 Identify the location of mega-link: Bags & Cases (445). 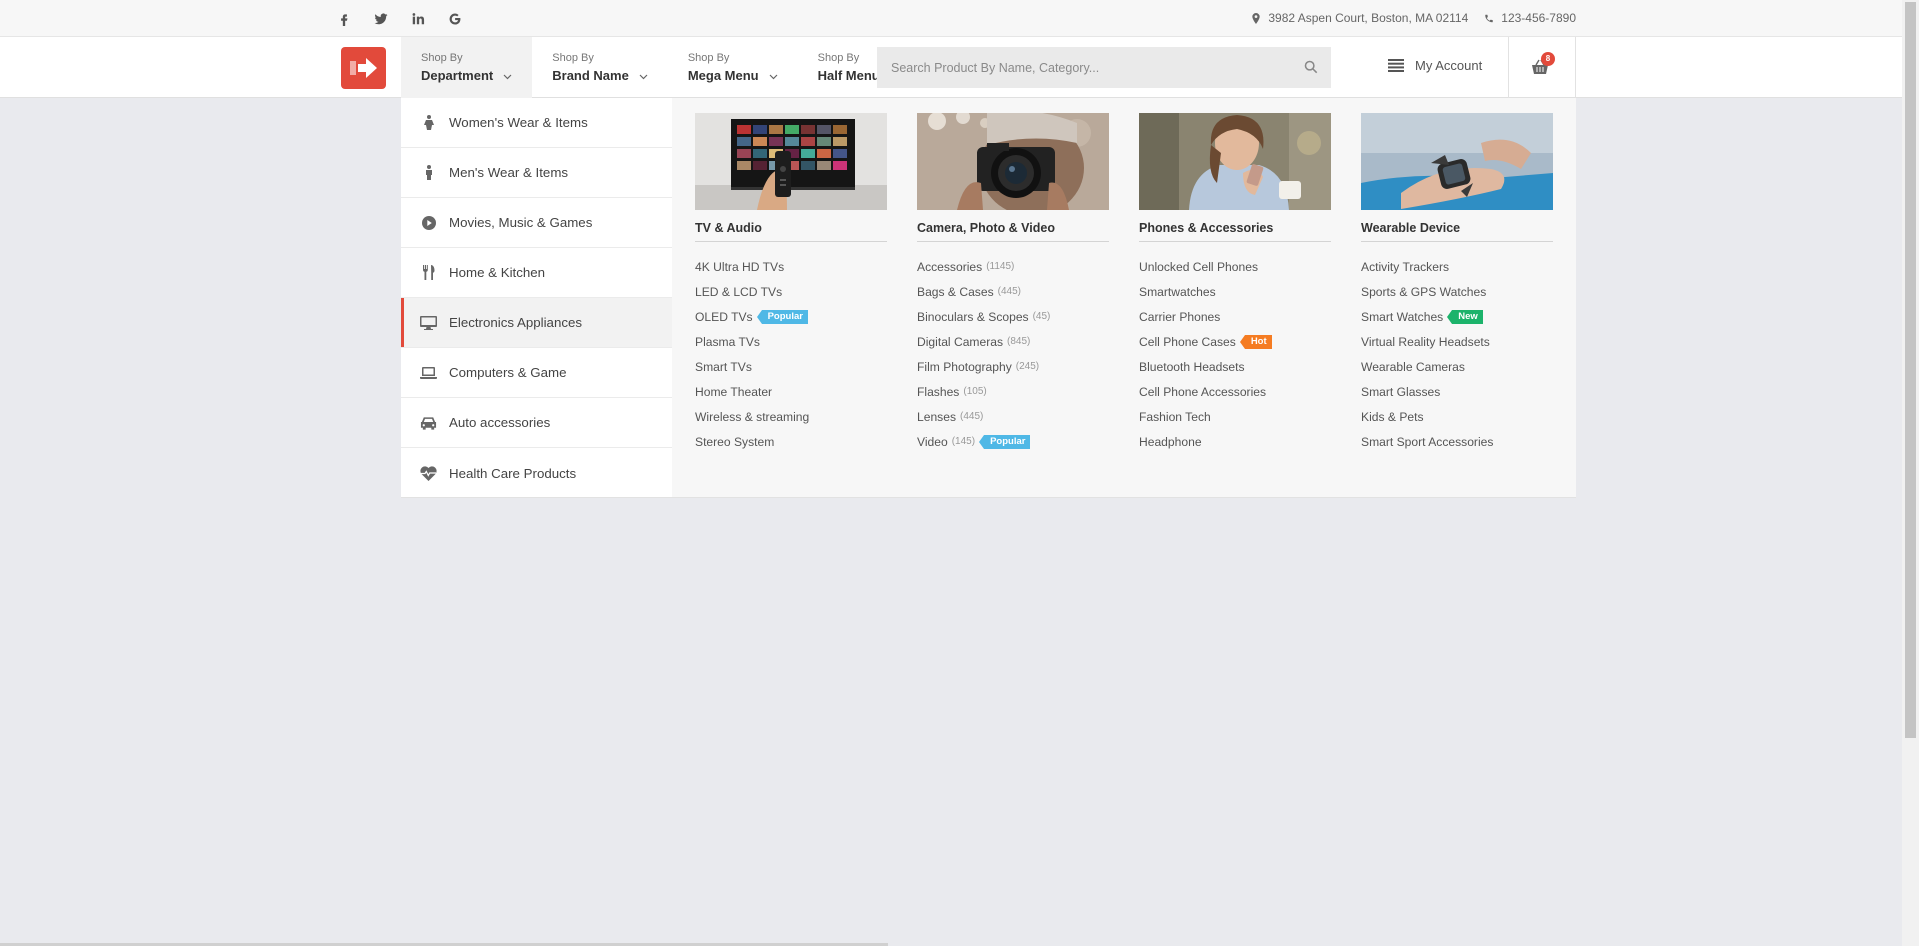
(1013, 291).